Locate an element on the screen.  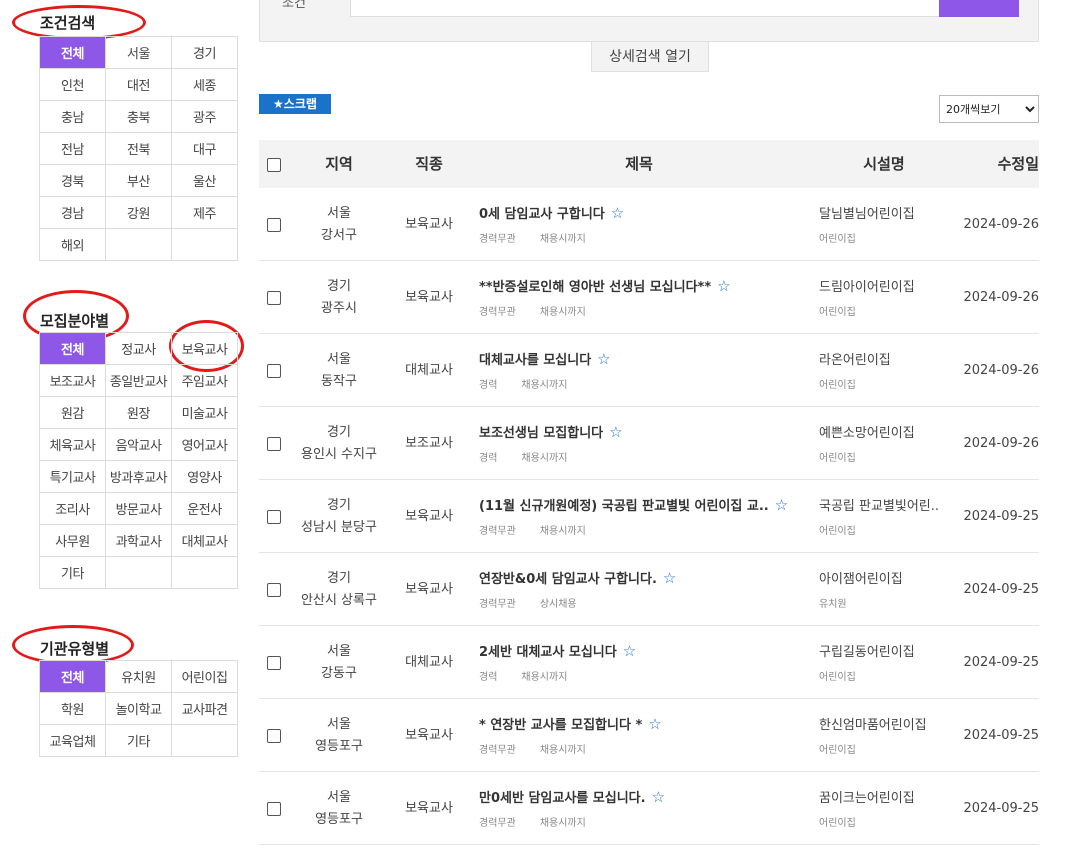
facility-name: 꿈이크는어린이집 is located at coordinates (867, 796).